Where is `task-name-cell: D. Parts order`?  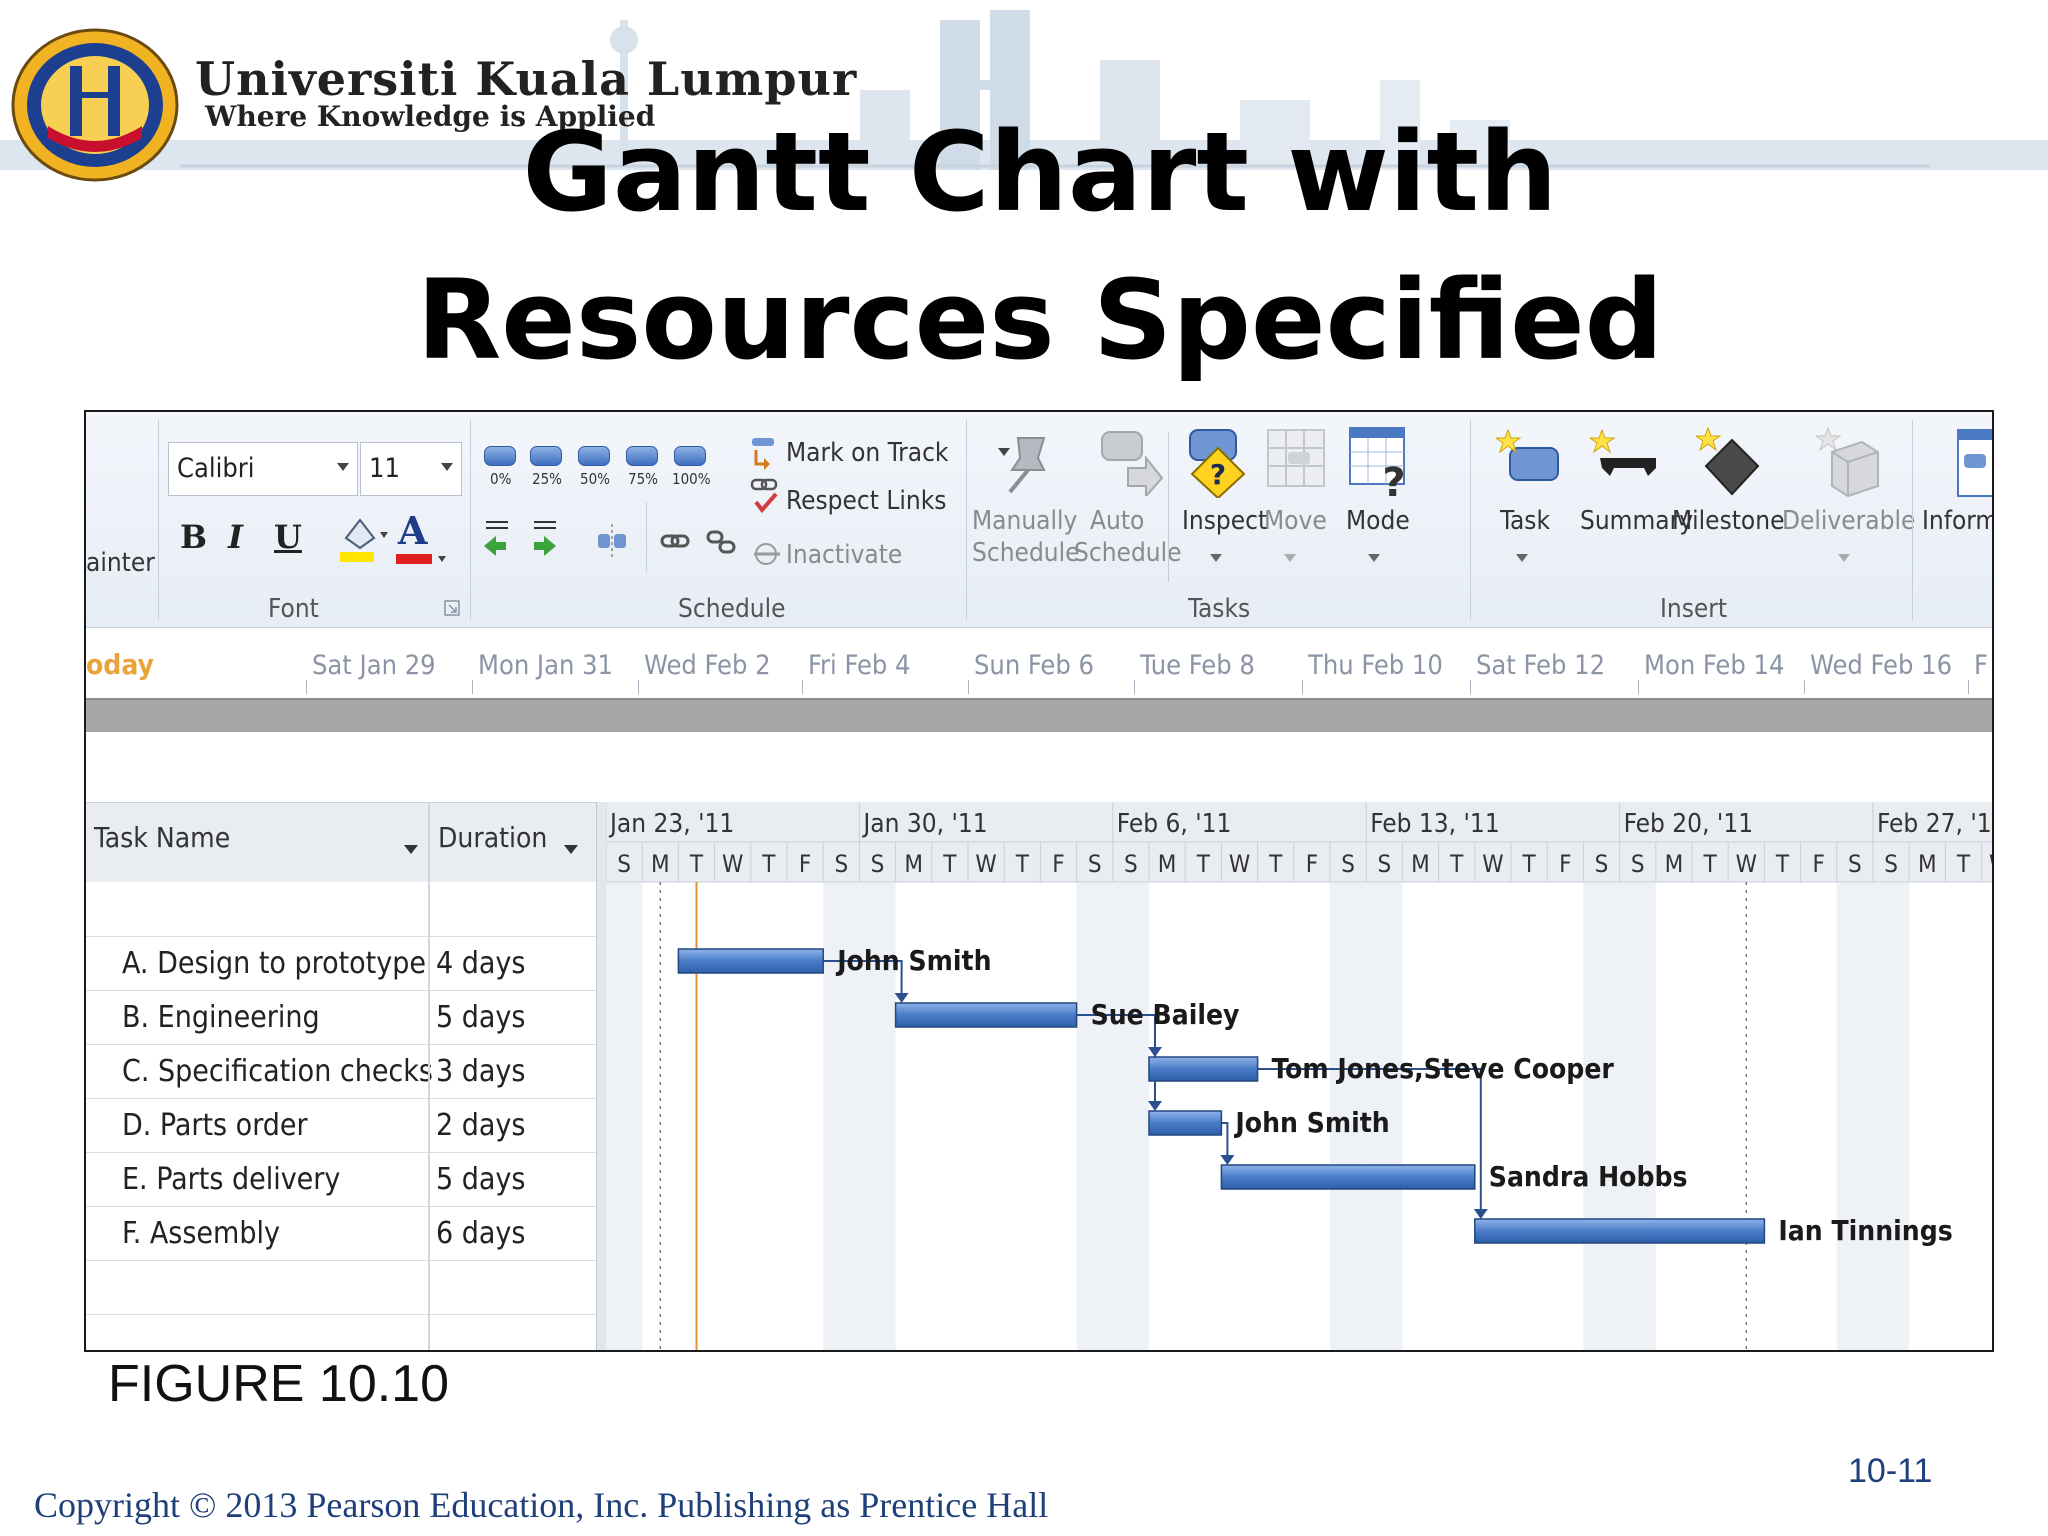 task-name-cell: D. Parts order is located at coordinates (215, 1125).